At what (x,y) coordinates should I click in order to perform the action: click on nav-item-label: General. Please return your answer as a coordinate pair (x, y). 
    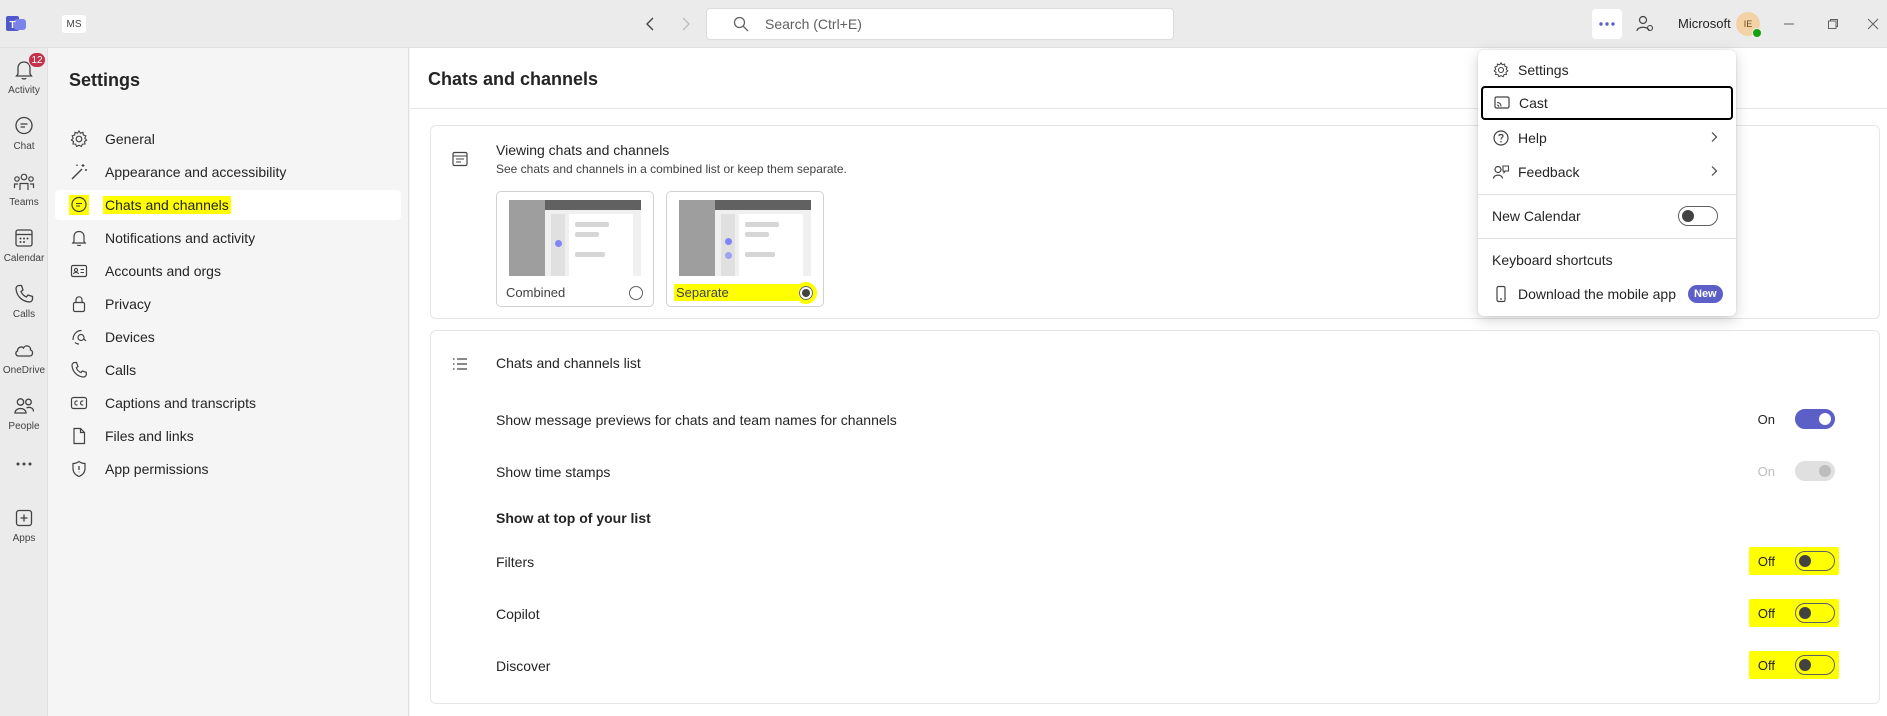
    Looking at the image, I should click on (130, 139).